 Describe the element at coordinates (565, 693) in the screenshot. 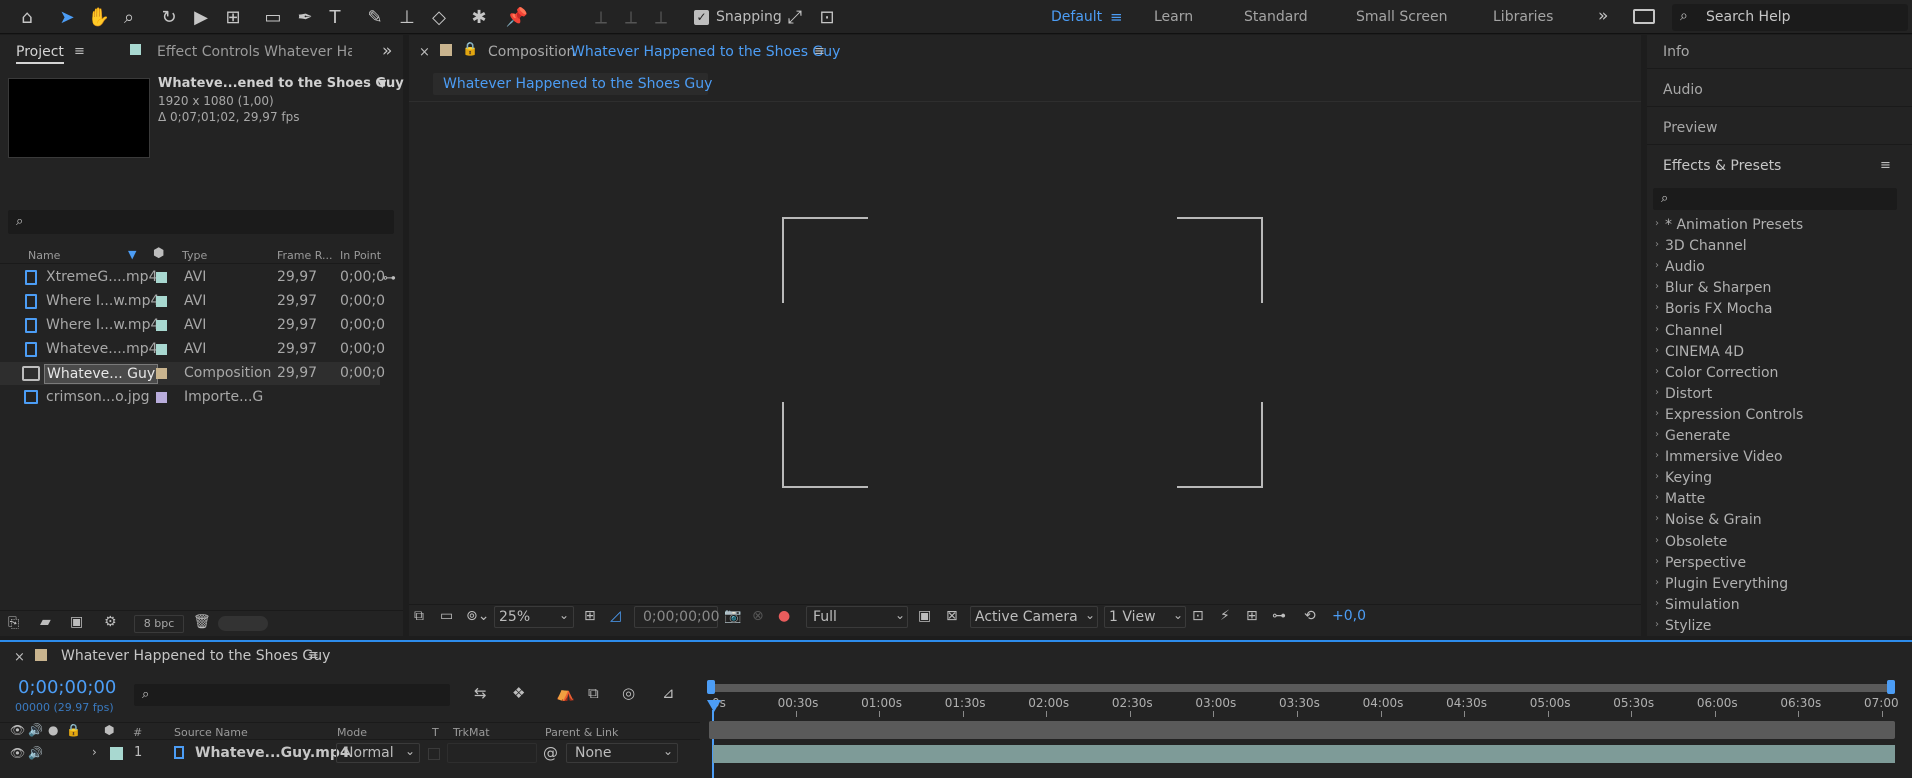

I see `hide-shy-layers-icon: ⛺` at that location.